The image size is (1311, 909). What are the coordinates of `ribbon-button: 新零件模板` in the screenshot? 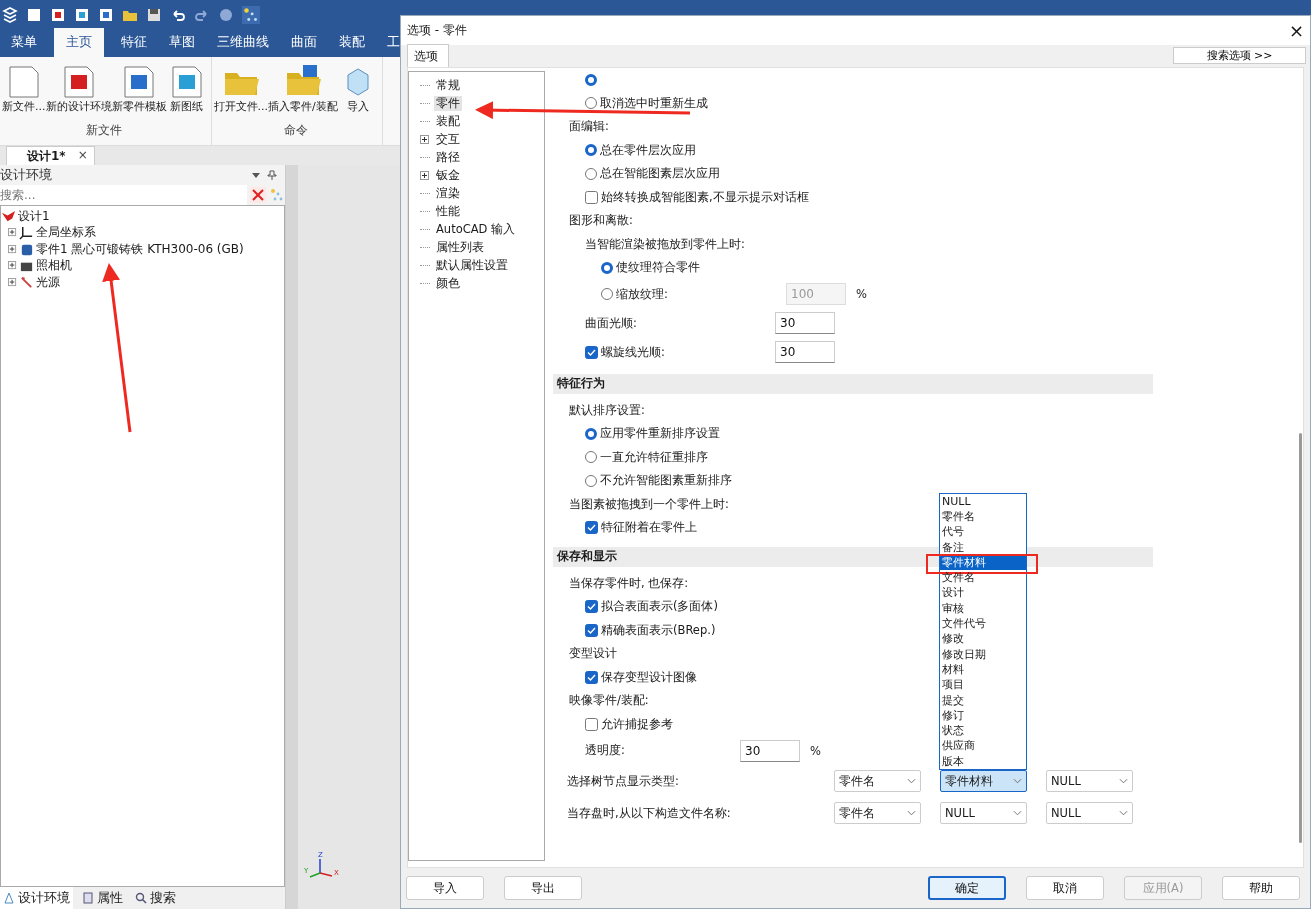 It's located at (139, 89).